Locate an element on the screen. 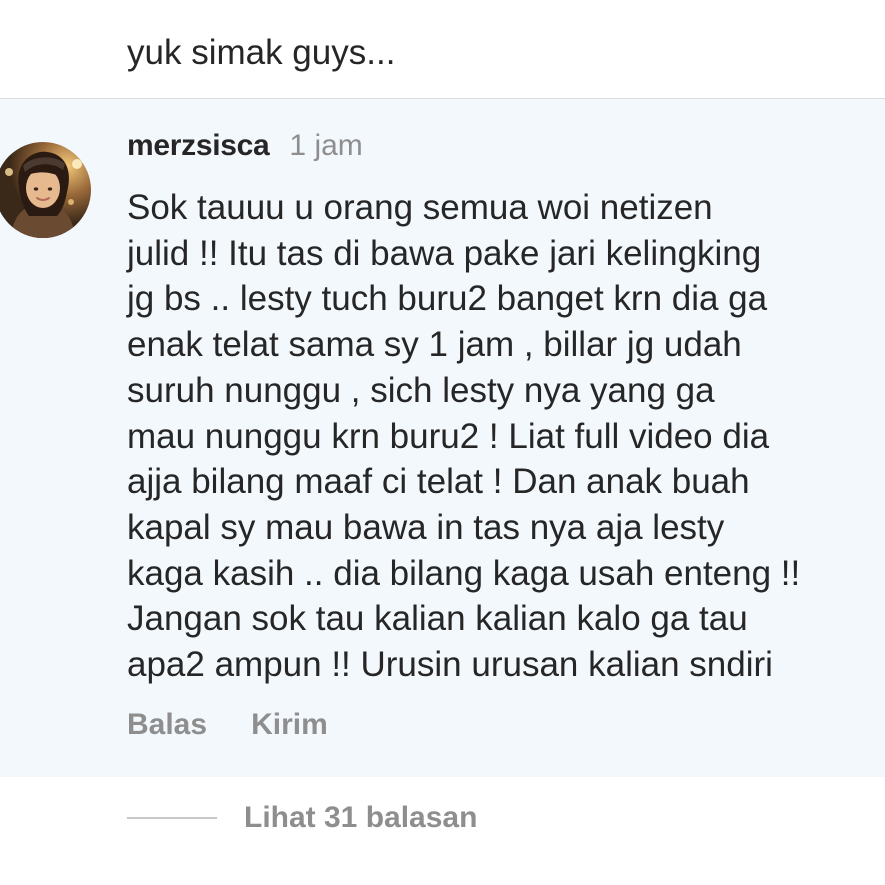  comment-username: merzsisca is located at coordinates (198, 146).